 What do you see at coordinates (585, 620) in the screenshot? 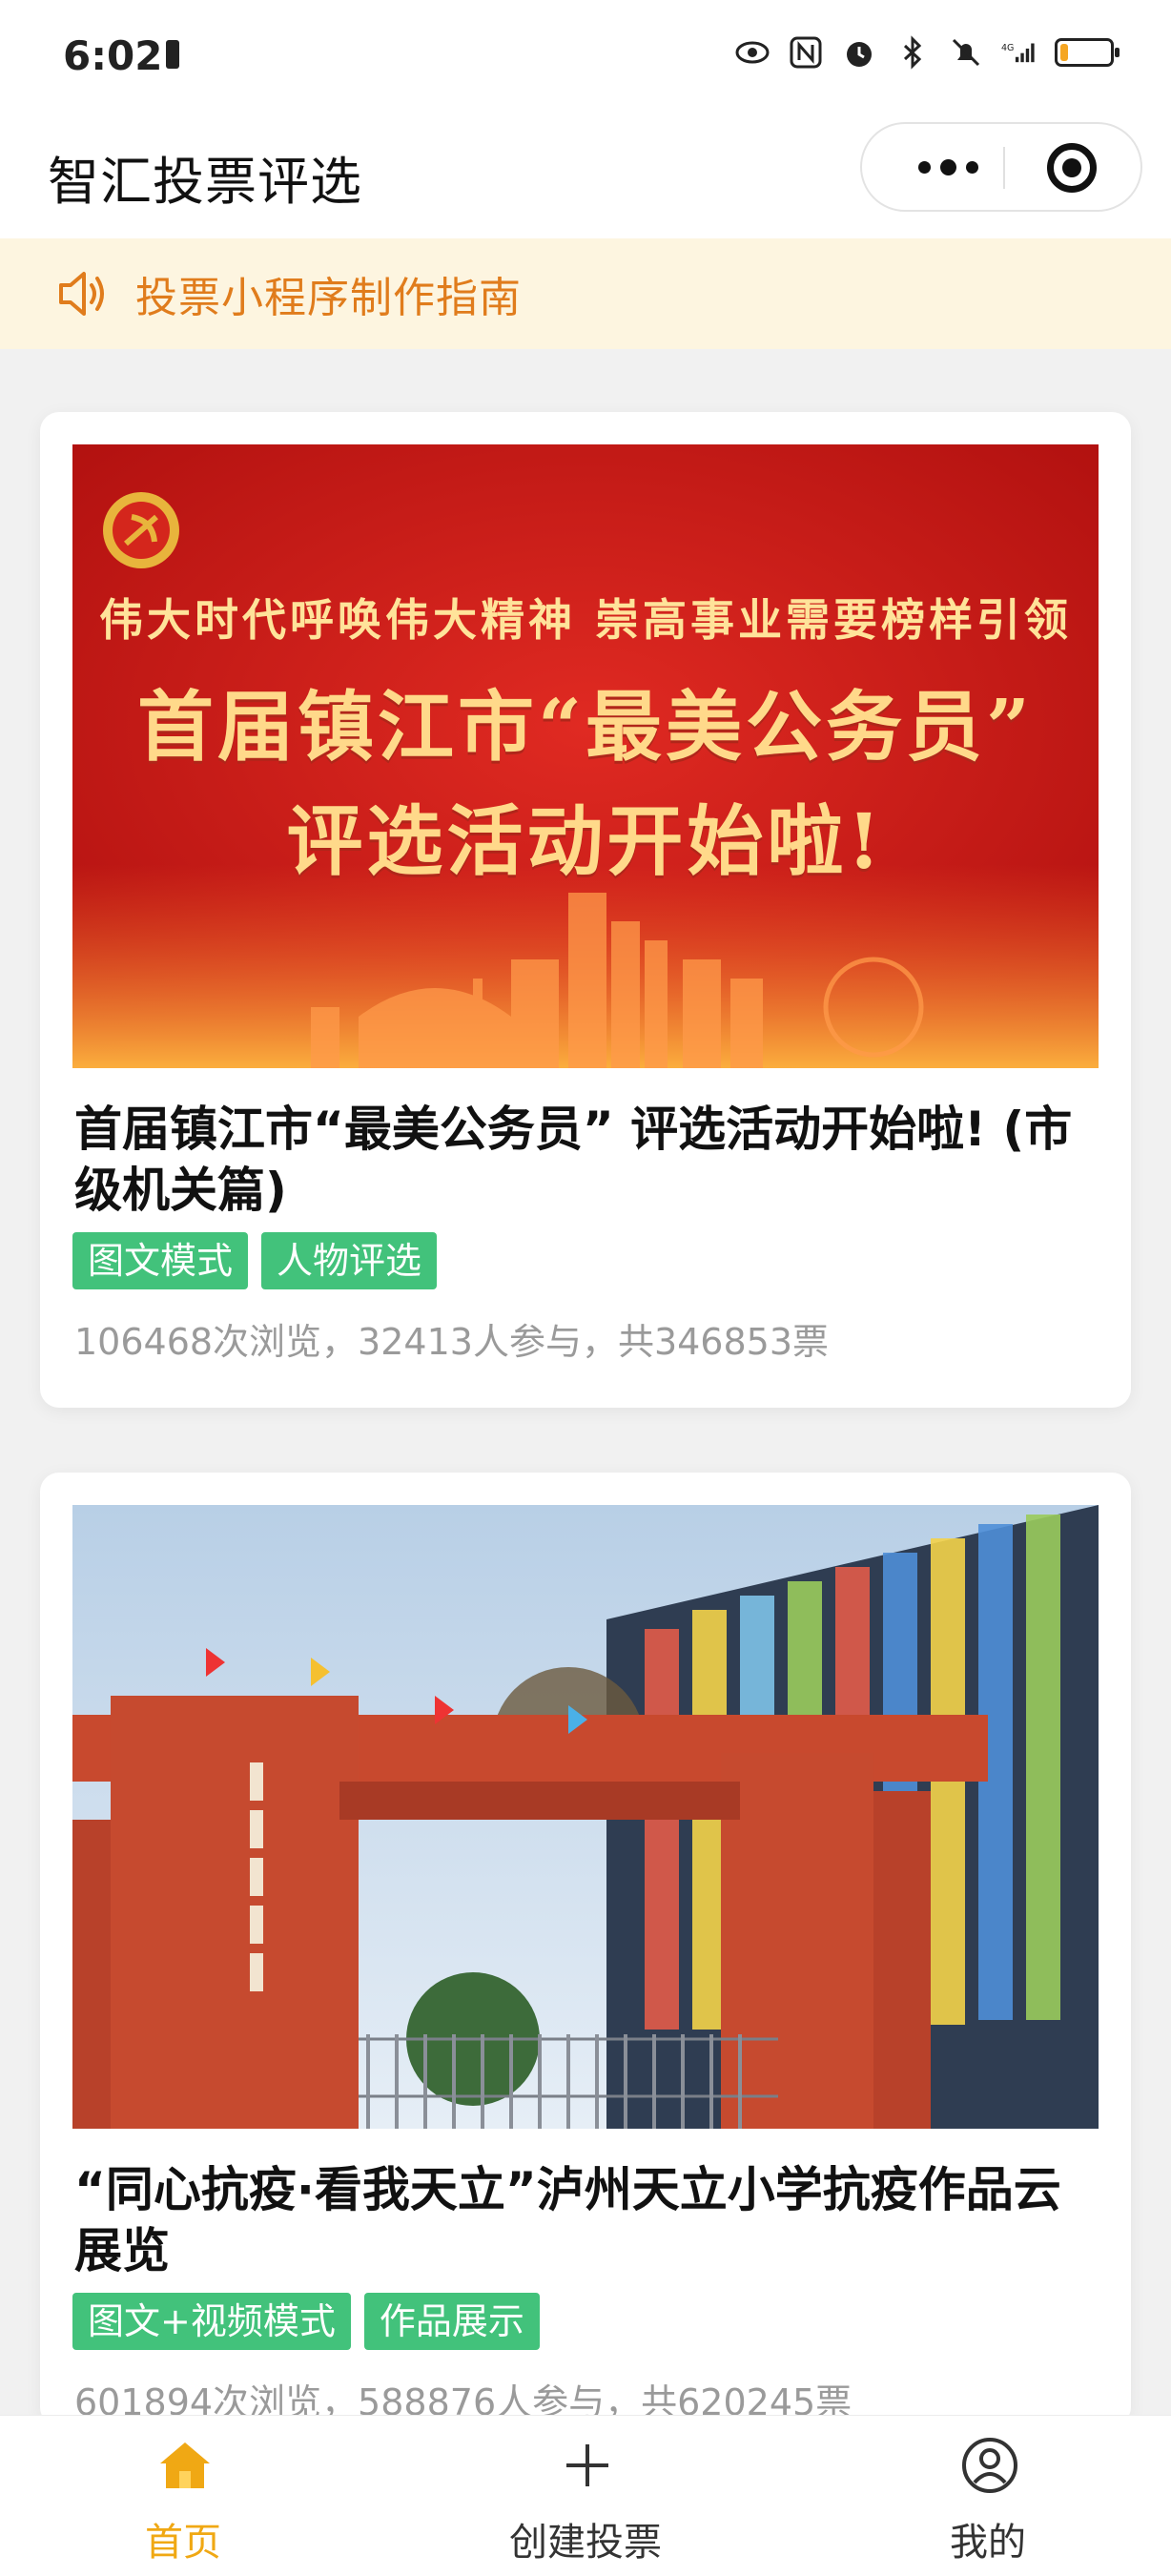
I see `banner-slogan: 伟大时代呼唤伟大精神 崇高事业需要榜样引领` at bounding box center [585, 620].